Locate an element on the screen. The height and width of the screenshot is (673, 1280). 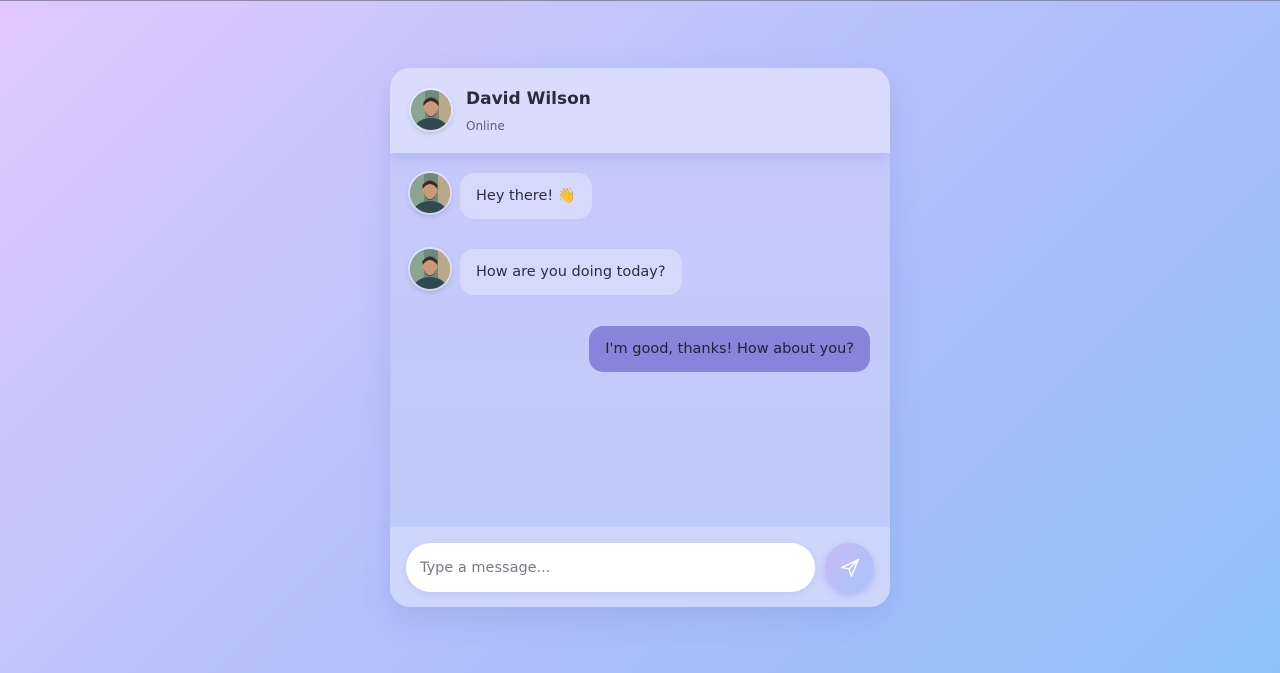
message-input is located at coordinates (610, 567).